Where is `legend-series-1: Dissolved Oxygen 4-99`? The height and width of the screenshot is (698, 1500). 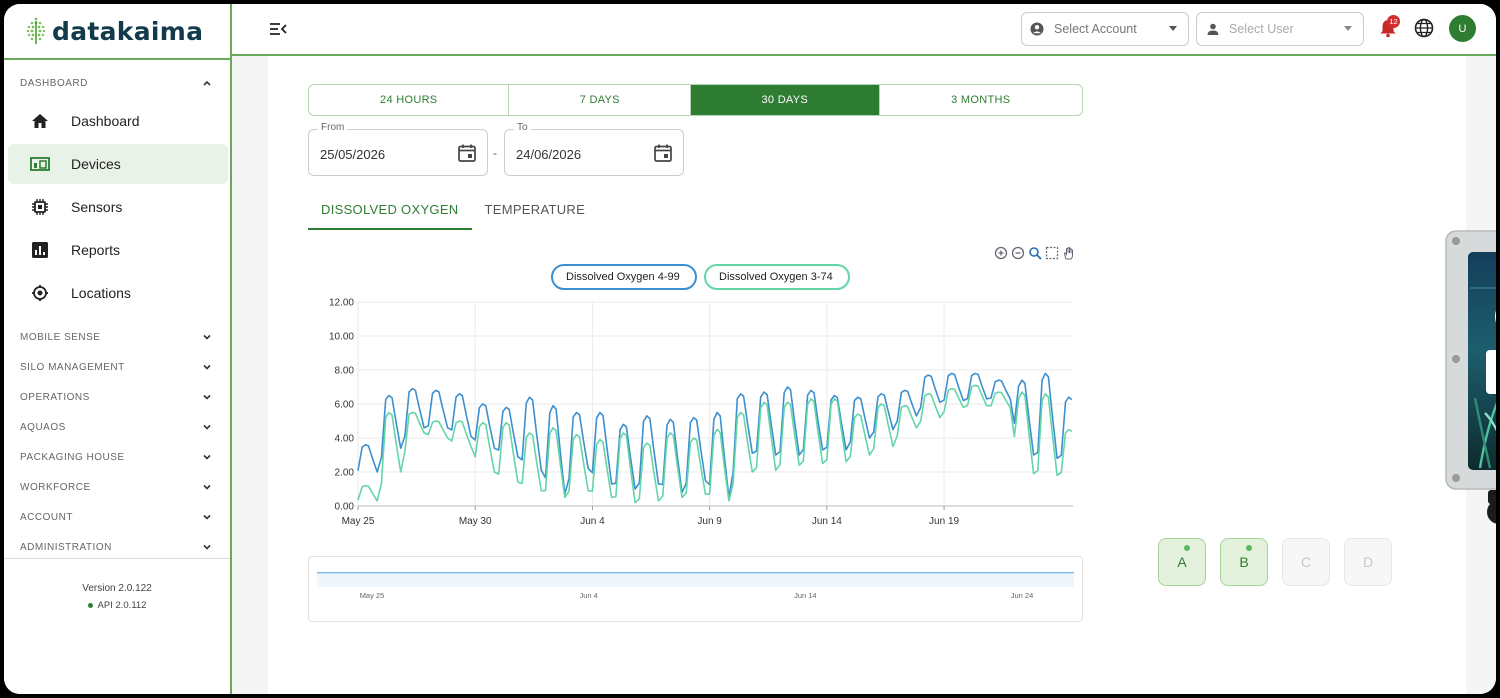
legend-series-1: Dissolved Oxygen 4-99 is located at coordinates (624, 277).